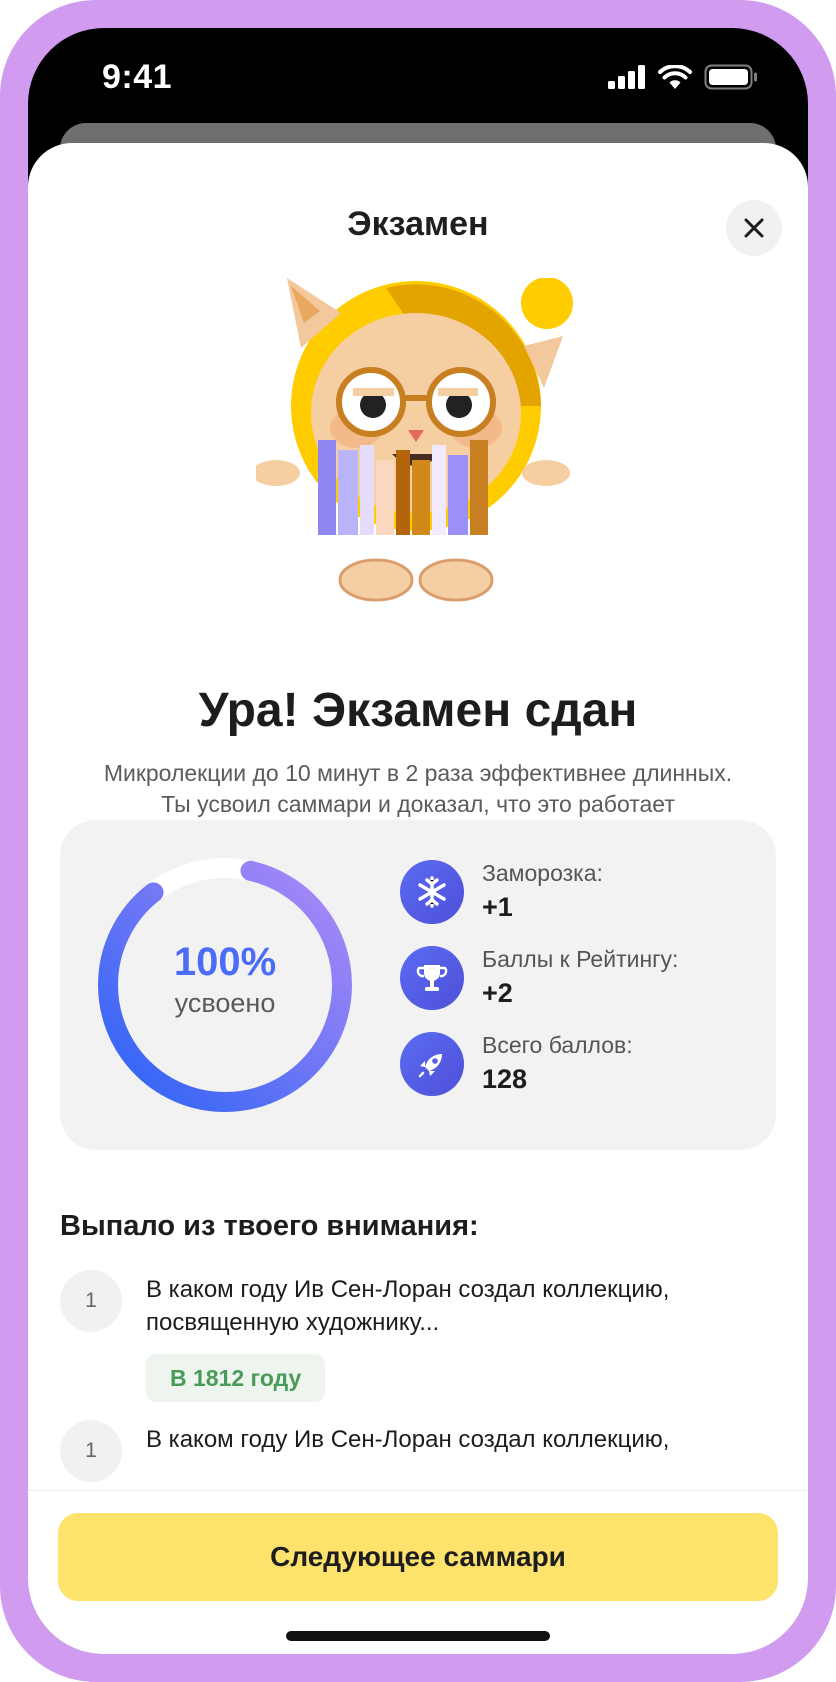 The width and height of the screenshot is (836, 1682). I want to click on correct-answer-badge: В 1812 году, so click(236, 1378).